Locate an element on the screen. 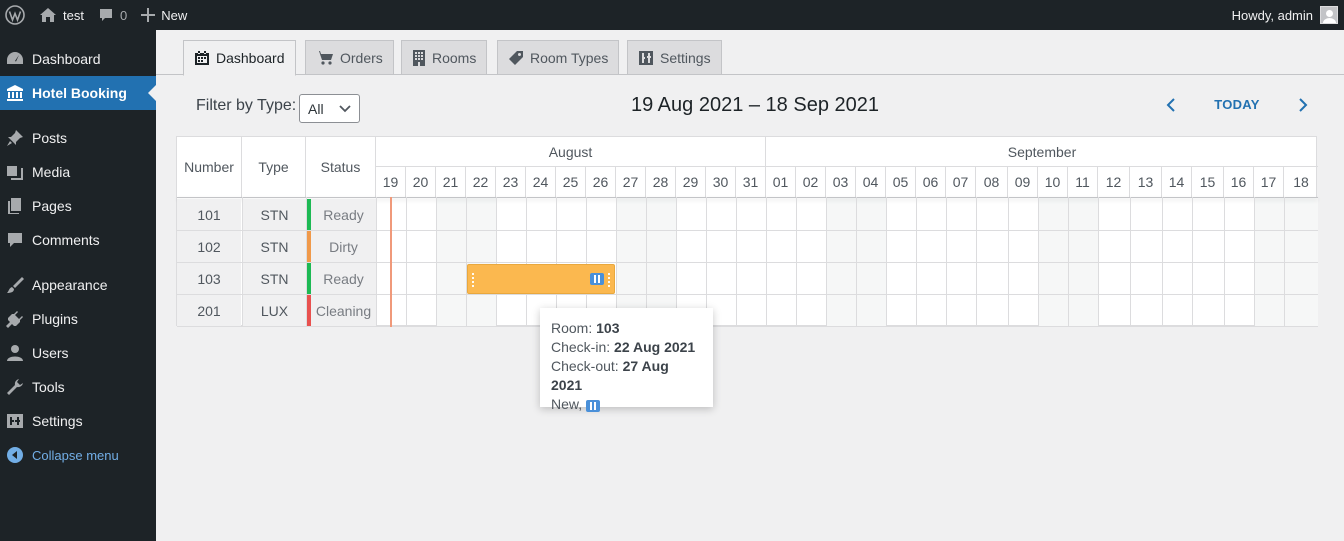  day-header: 14 is located at coordinates (1177, 182).